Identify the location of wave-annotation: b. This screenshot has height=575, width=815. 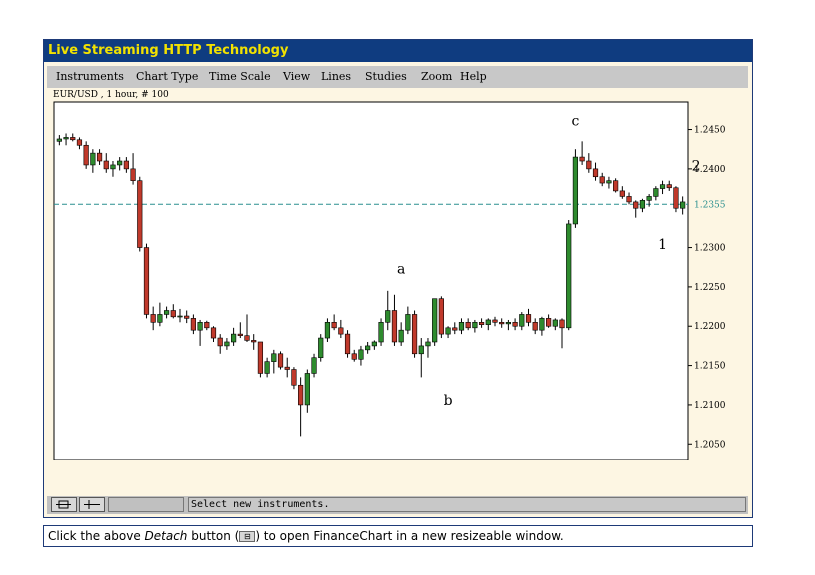
(448, 401).